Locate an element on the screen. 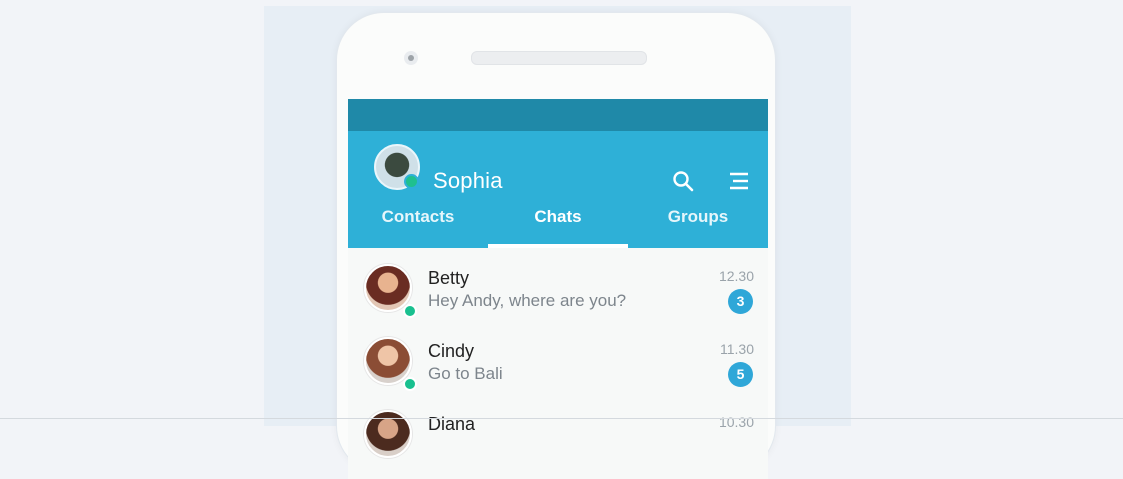 The image size is (1123, 479). app-header: Sophia Contacts Chats Groups is located at coordinates (558, 189).